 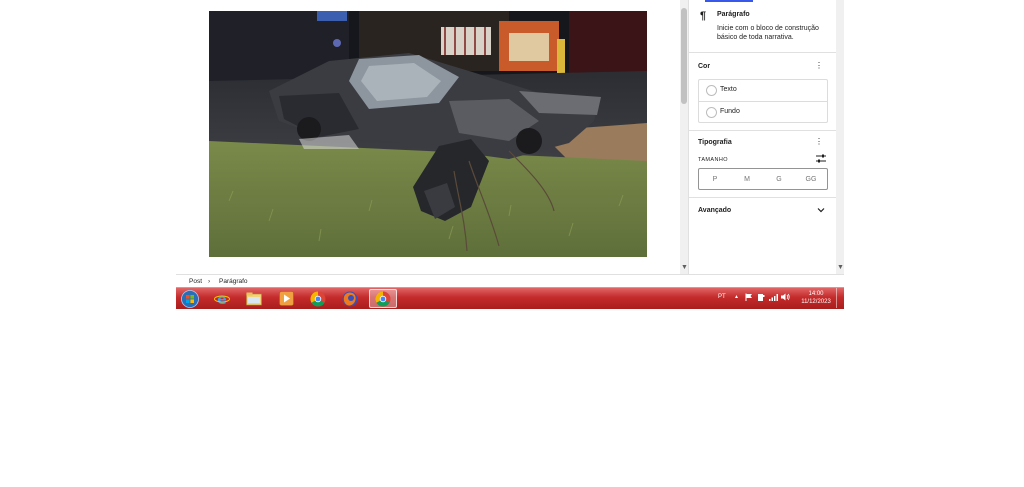 What do you see at coordinates (510, 298) in the screenshot?
I see `taskbar: e` at bounding box center [510, 298].